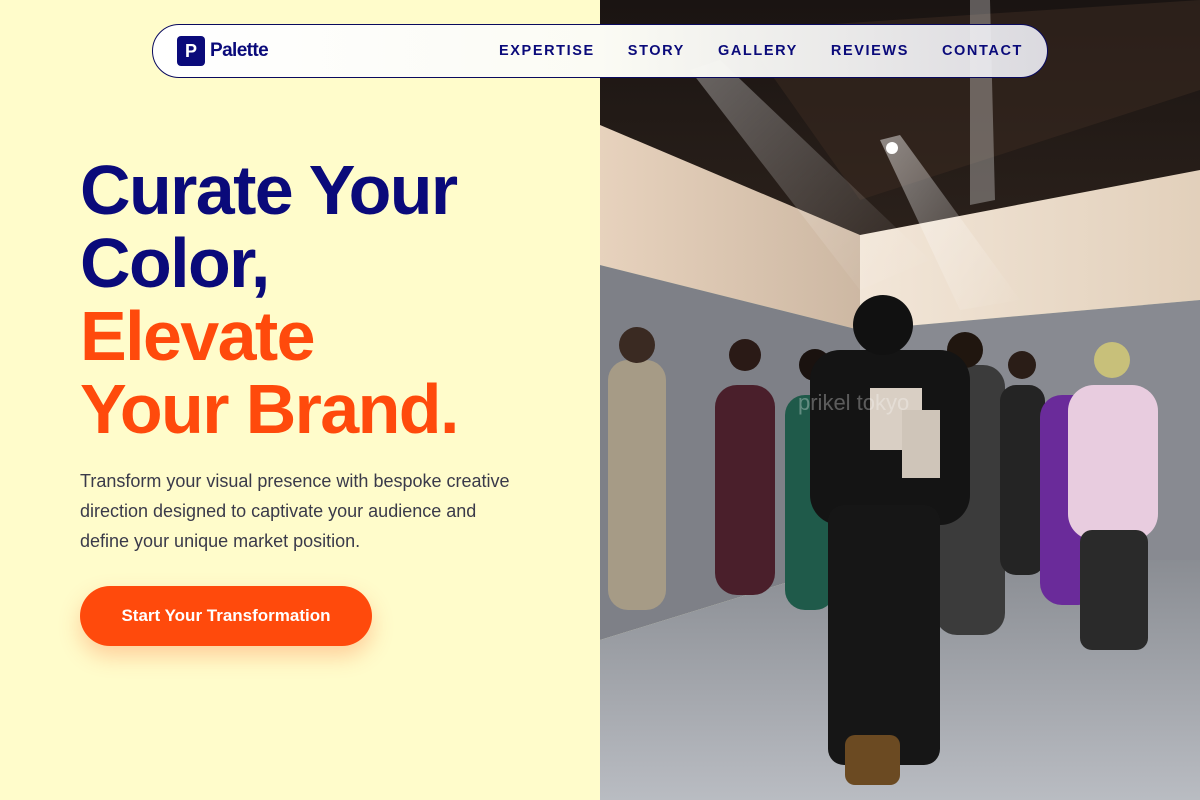 The height and width of the screenshot is (800, 1200). Describe the element at coordinates (239, 50) in the screenshot. I see `brand-name: Palette` at that location.